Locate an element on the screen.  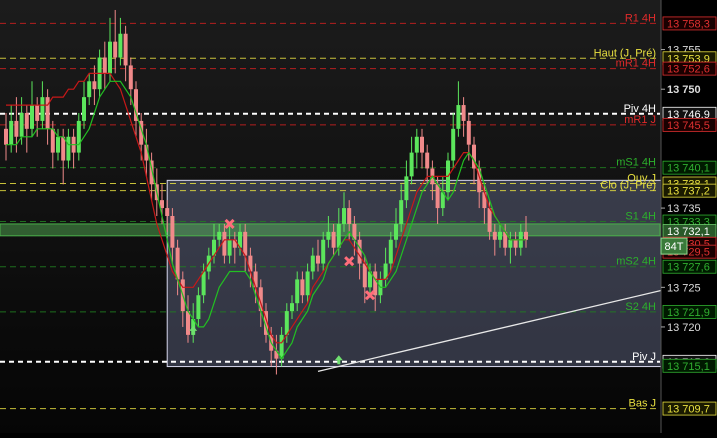
price-tick: 13 715,1 is located at coordinates (689, 365).